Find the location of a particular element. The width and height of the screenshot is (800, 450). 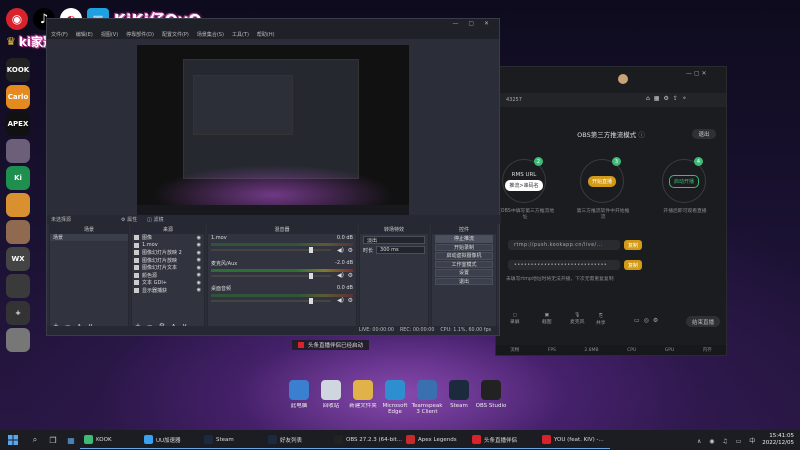

source-item: 图像幻灯片放映 2 ◉ is located at coordinates (168, 253).